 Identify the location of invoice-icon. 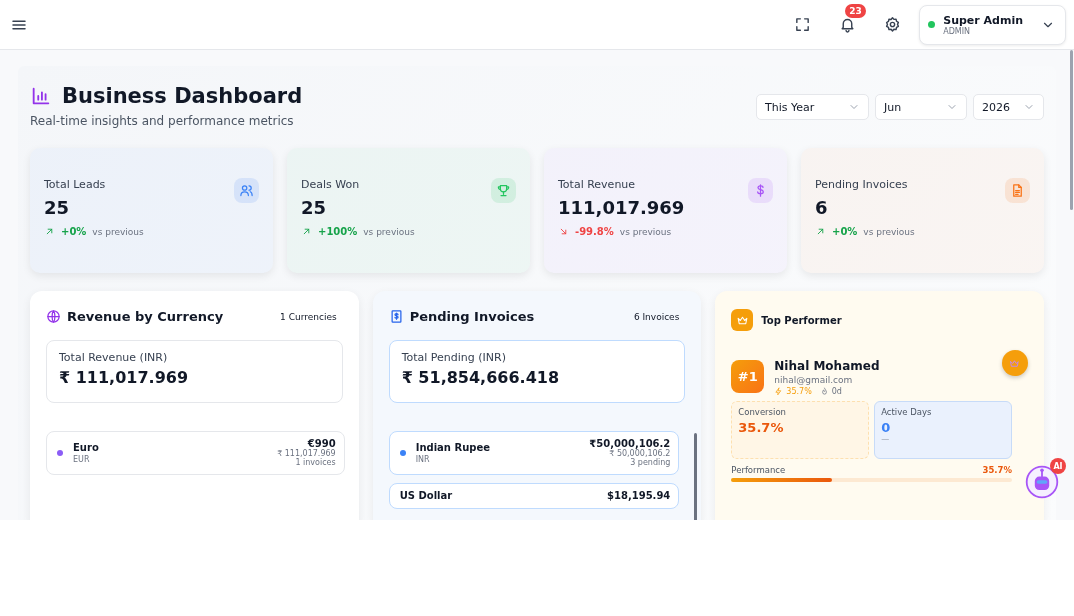
(396, 316).